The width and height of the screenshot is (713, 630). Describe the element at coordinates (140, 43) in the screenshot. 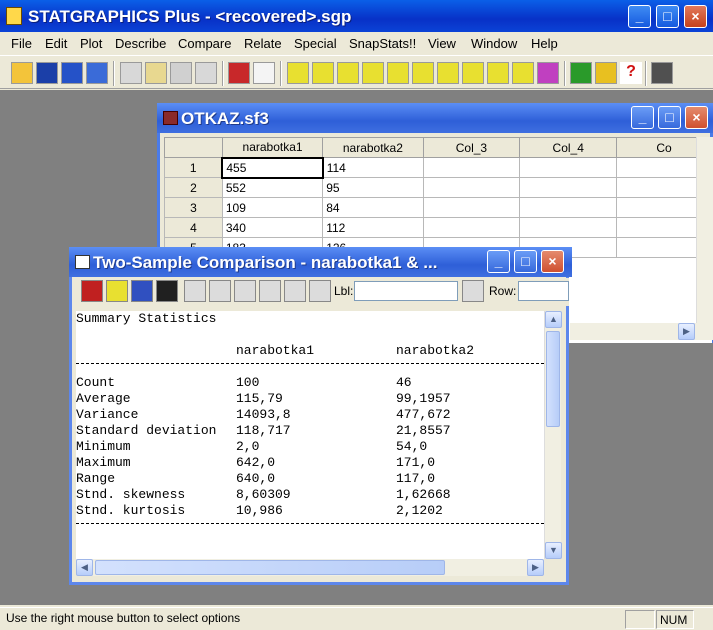

I see `menu-describe: Describe` at that location.